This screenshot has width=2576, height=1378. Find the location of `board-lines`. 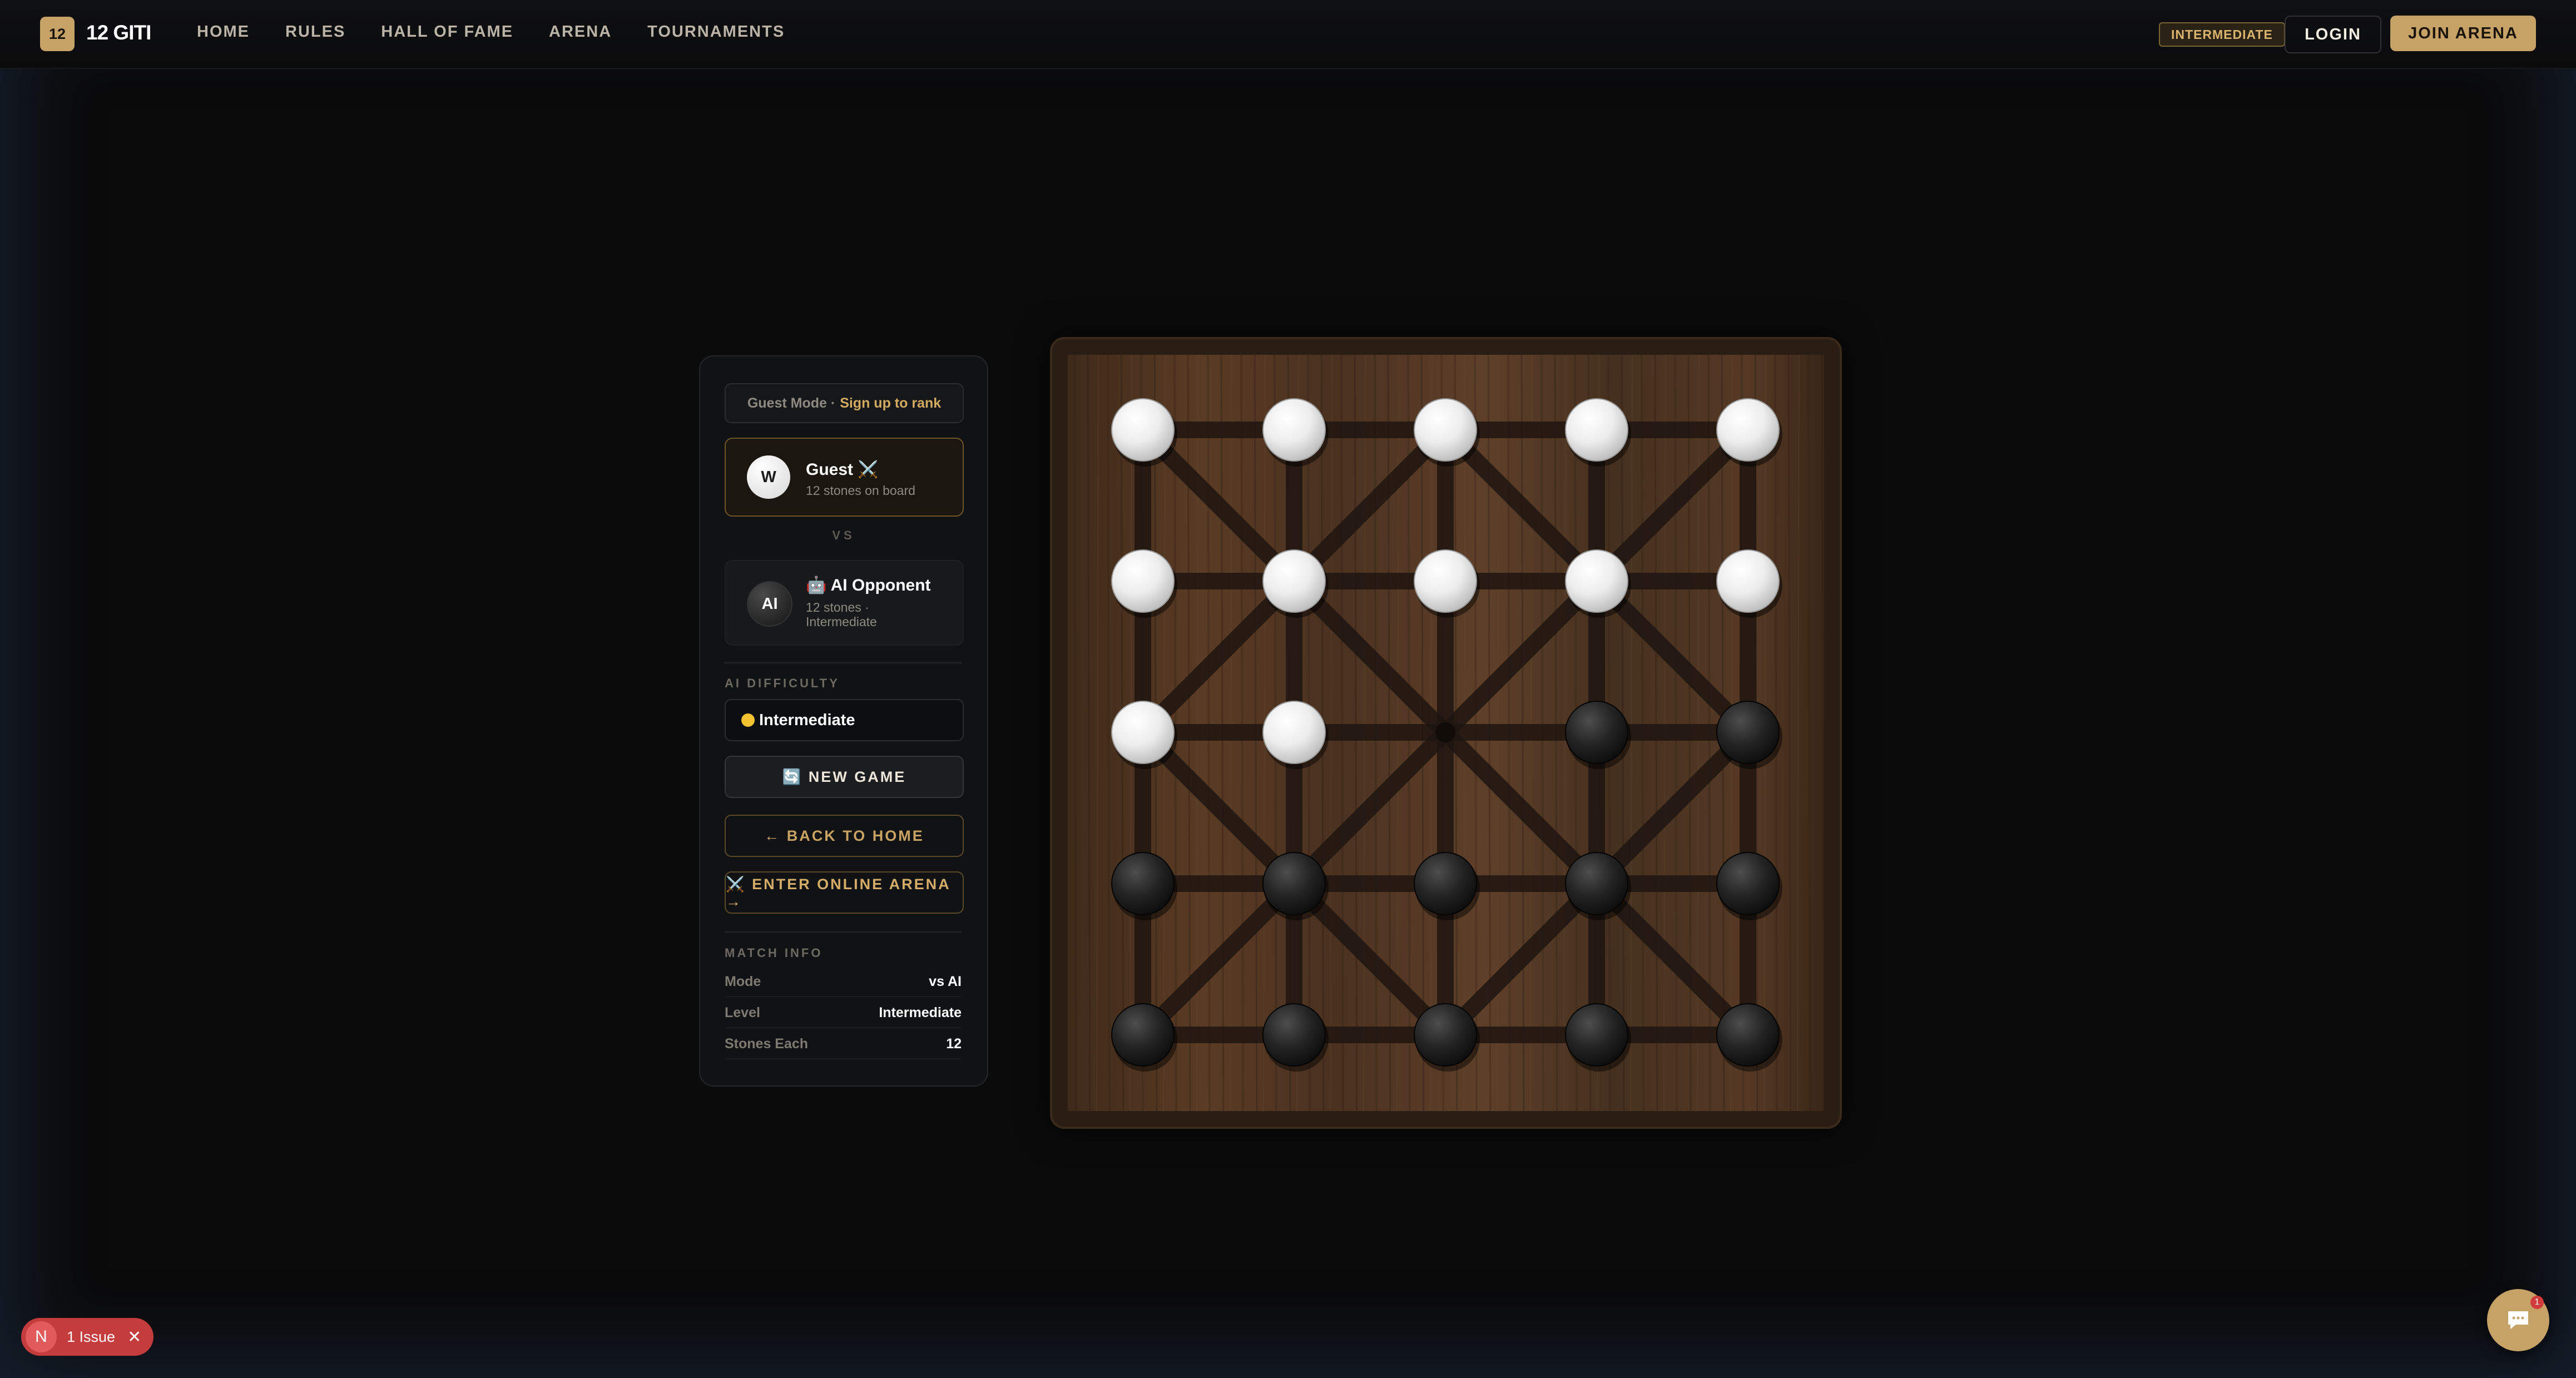

board-lines is located at coordinates (1446, 732).